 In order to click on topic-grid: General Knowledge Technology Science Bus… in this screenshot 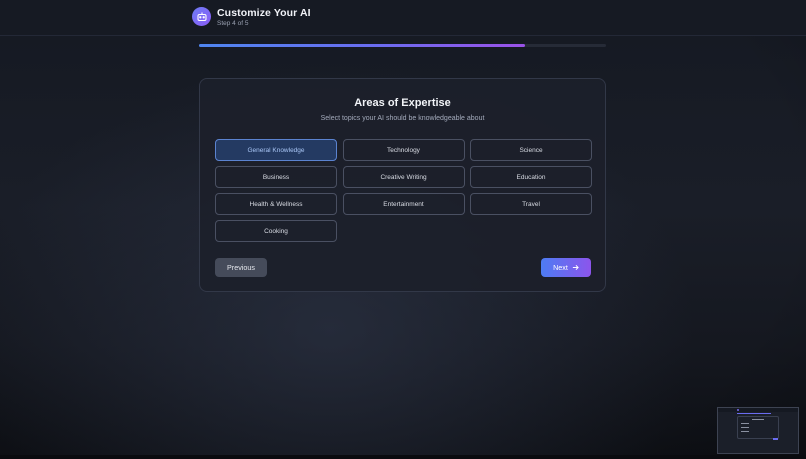, I will do `click(403, 190)`.